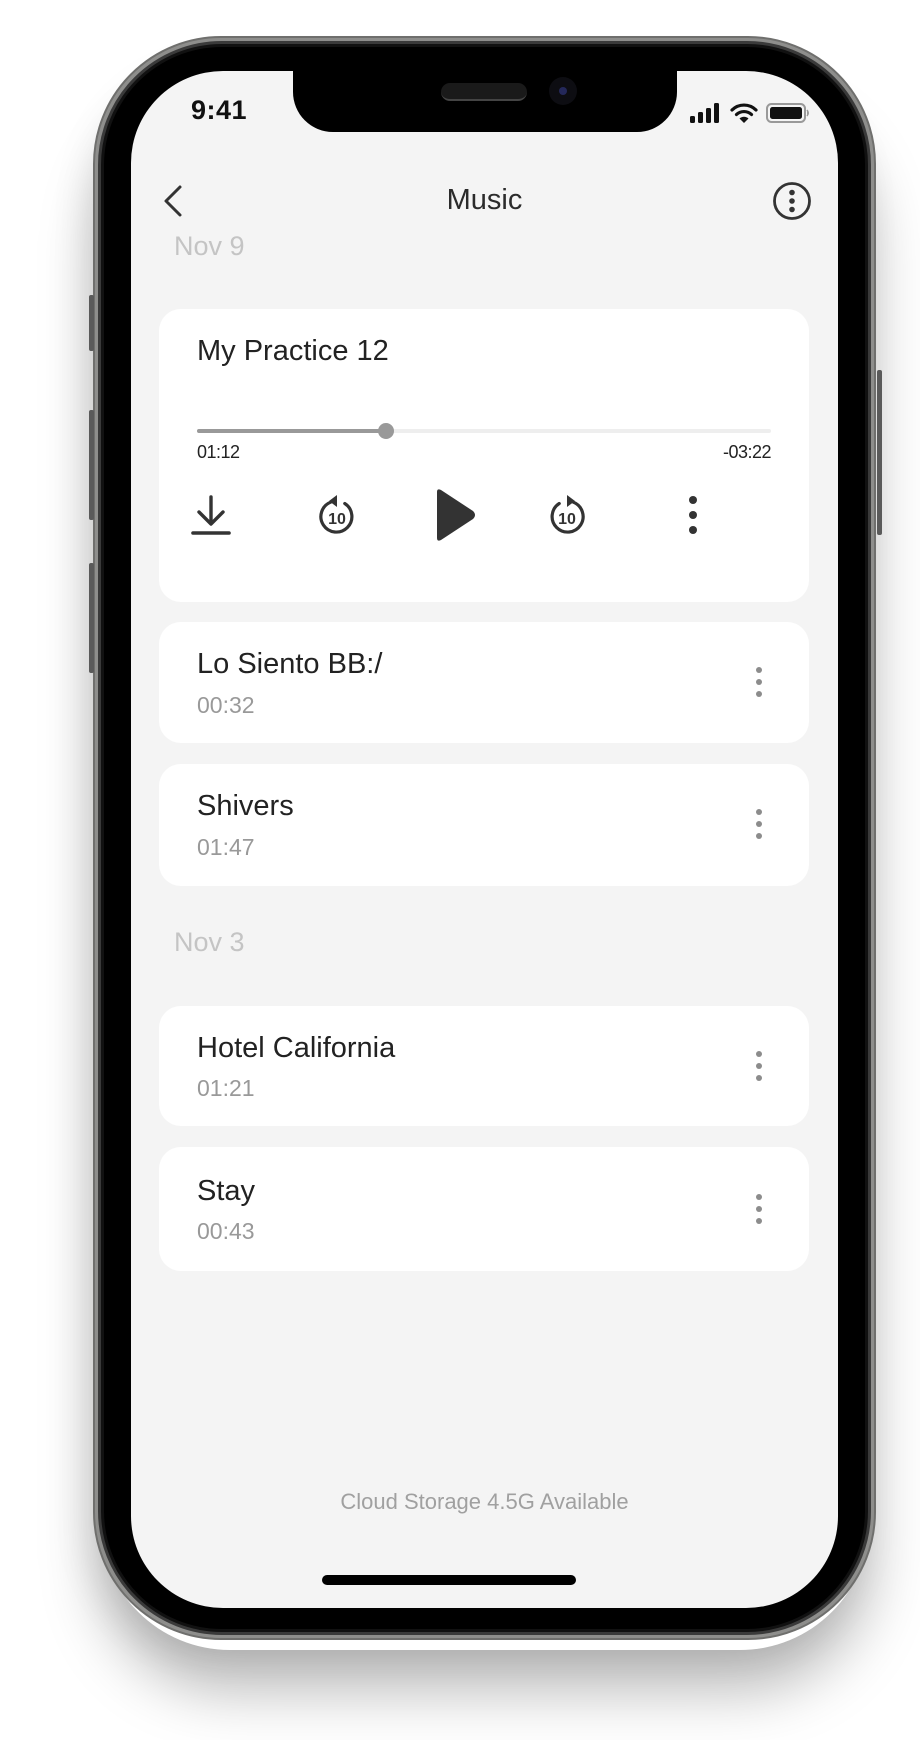  Describe the element at coordinates (226, 847) in the screenshot. I see `track-duration: 01:47` at that location.